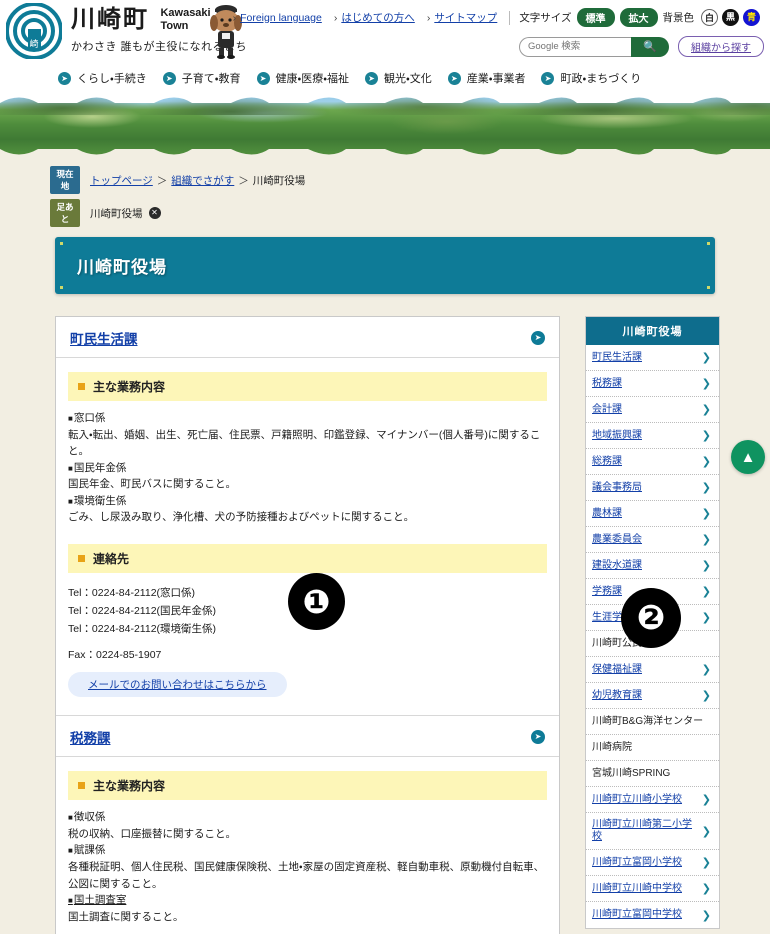 The height and width of the screenshot is (934, 770). I want to click on nav-item-chosei: ➤ 町政・まちづくり, so click(591, 78).